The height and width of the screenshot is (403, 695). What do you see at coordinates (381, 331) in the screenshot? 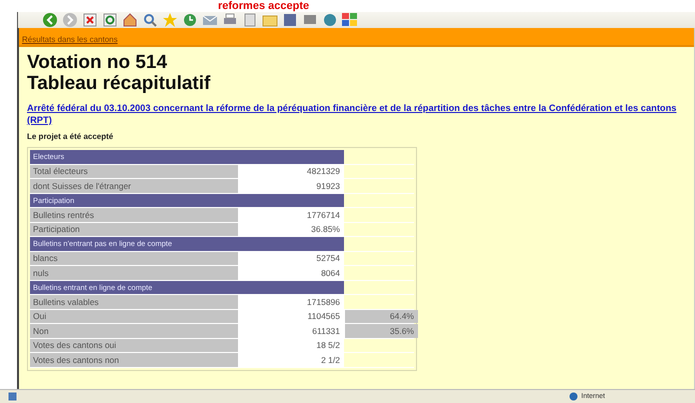
I see `row-percent: 35.6%` at bounding box center [381, 331].